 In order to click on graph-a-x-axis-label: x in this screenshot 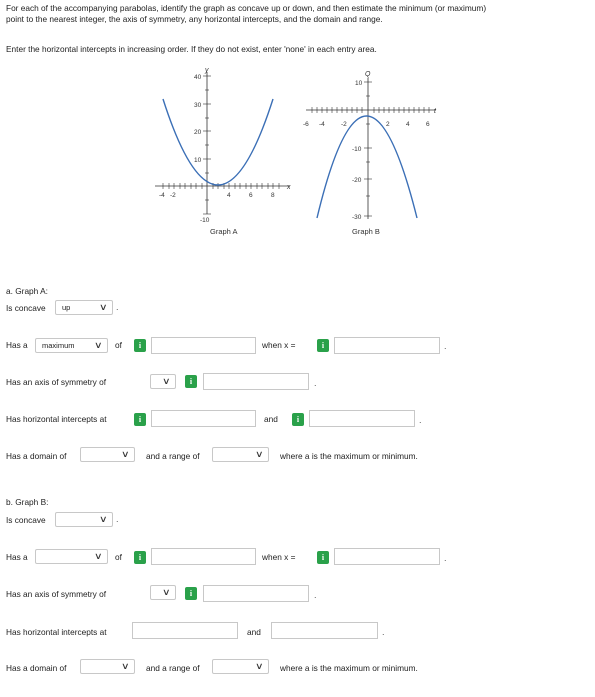, I will do `click(288, 187)`.